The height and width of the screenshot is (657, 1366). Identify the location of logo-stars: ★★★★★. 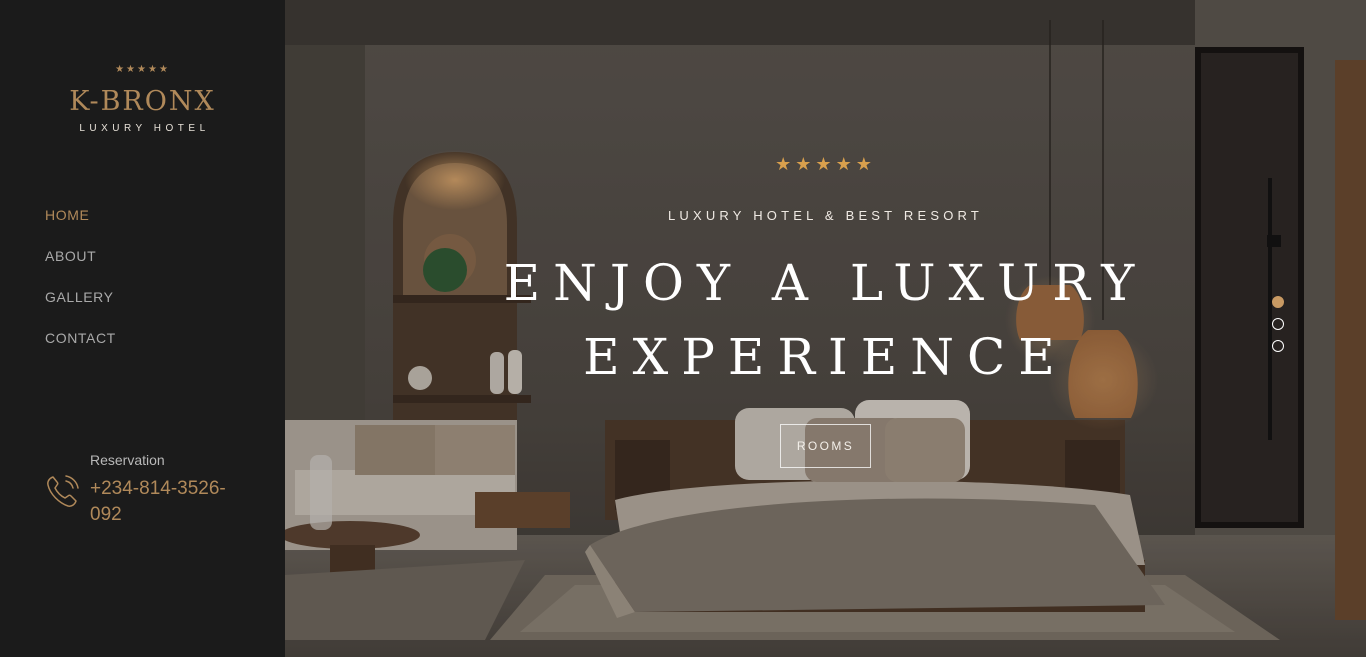
(142, 69).